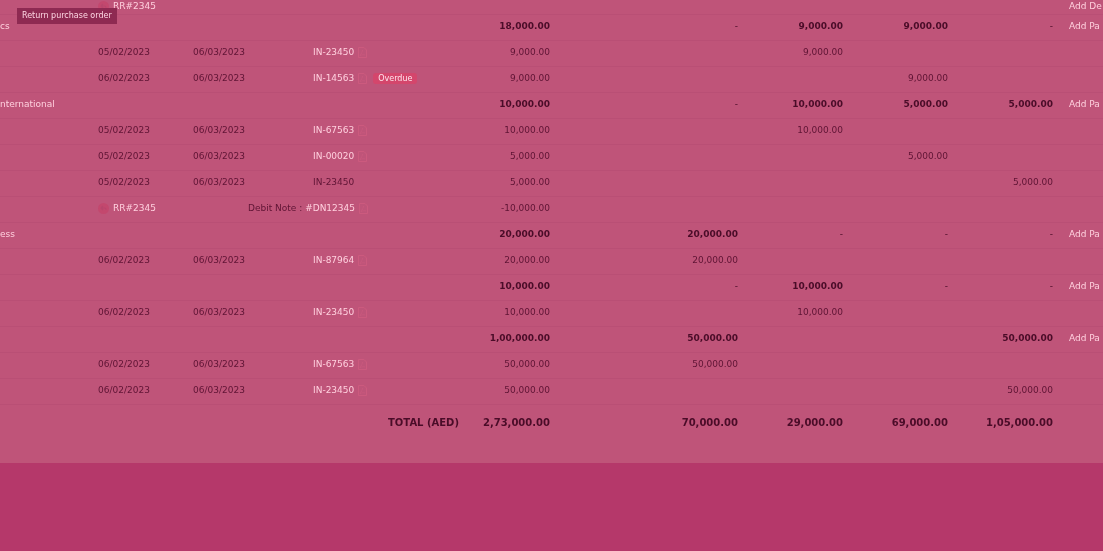 This screenshot has height=551, width=1103. I want to click on add-debit-link: Add De, so click(1085, 6).